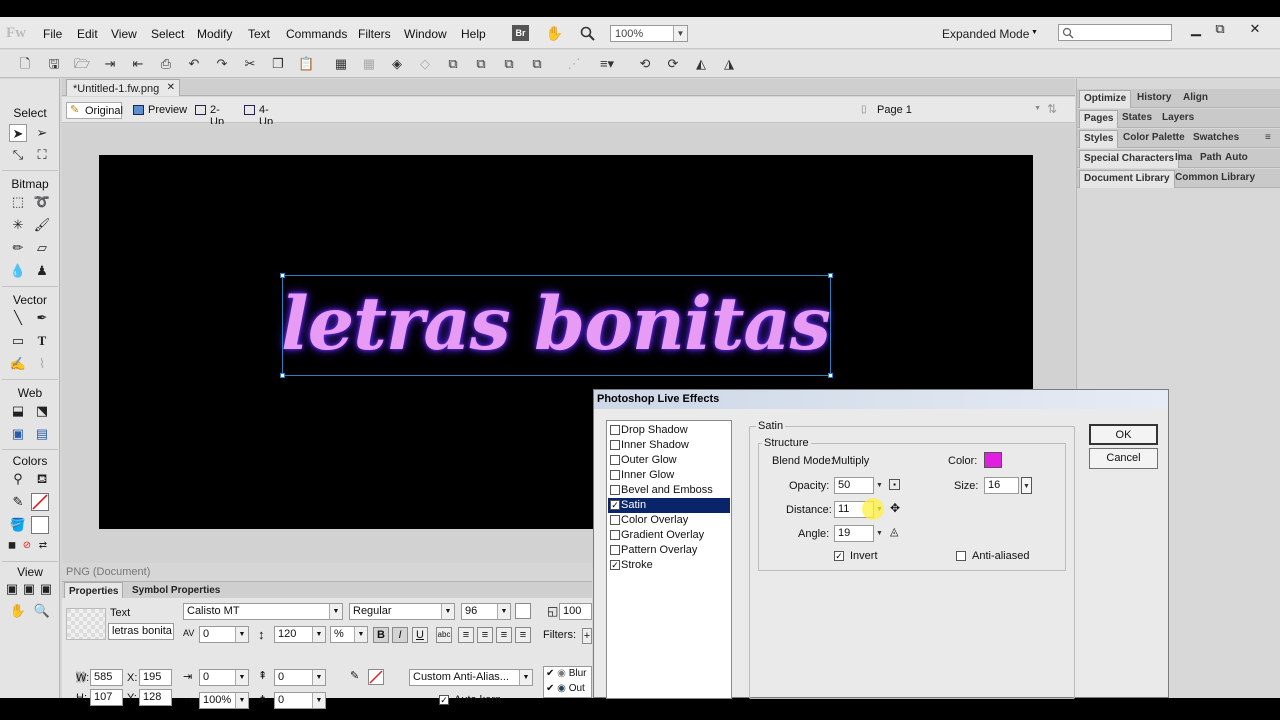 The width and height of the screenshot is (1280, 720). What do you see at coordinates (42, 202) in the screenshot?
I see `lasso-tool-icon: ➰` at bounding box center [42, 202].